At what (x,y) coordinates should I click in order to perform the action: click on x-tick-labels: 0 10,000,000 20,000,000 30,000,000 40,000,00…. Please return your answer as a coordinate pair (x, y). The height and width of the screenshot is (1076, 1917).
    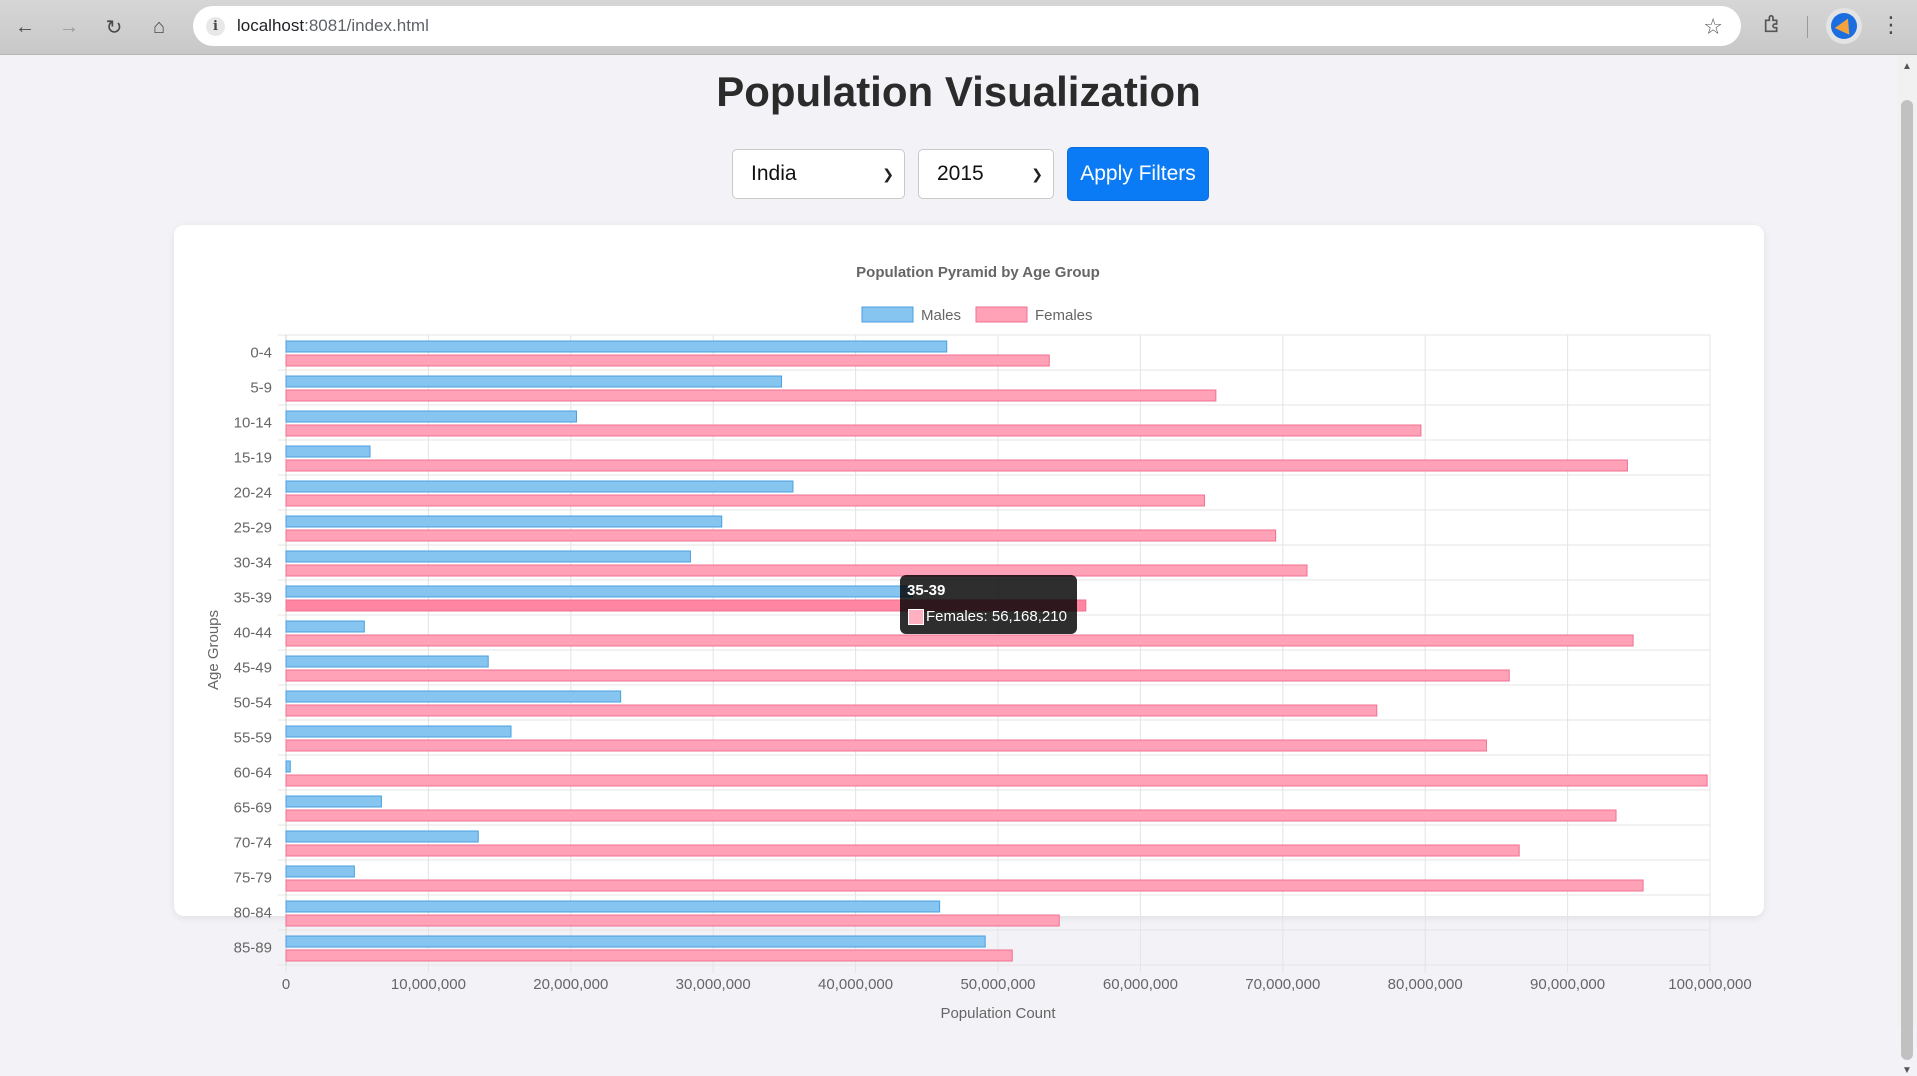
    Looking at the image, I should click on (1017, 984).